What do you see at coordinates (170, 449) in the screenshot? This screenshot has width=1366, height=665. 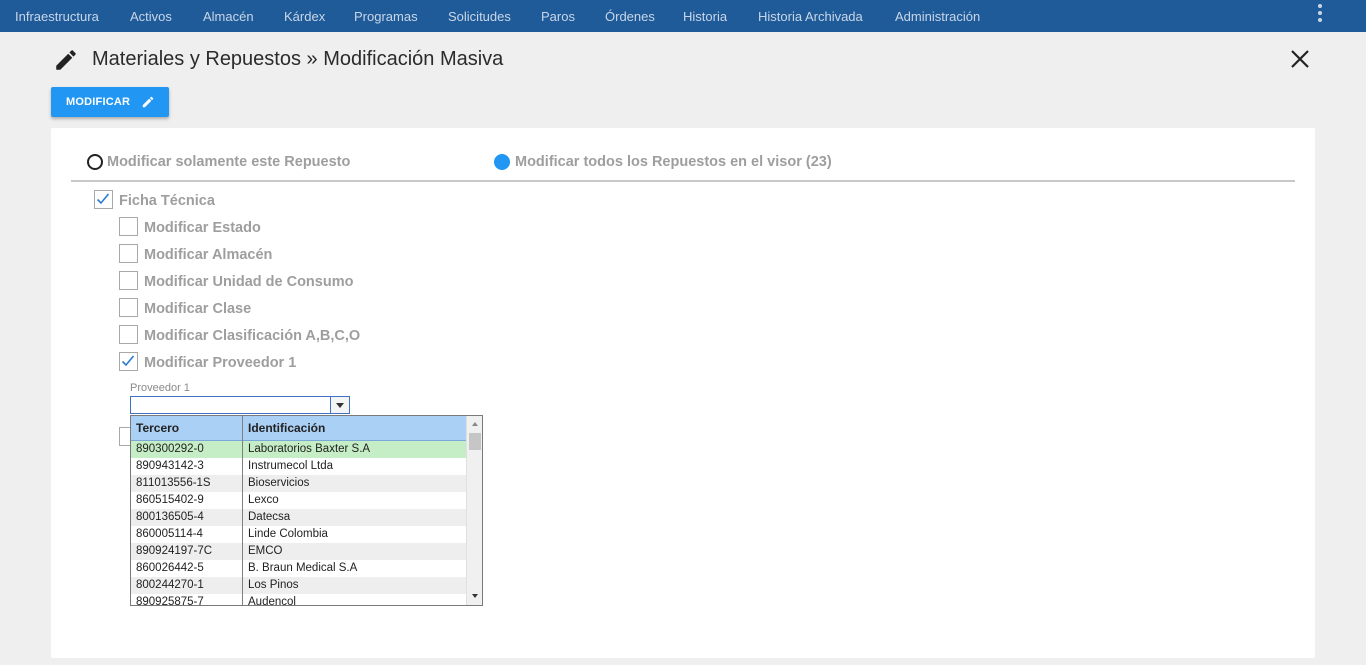 I see `cell-tercero: 890300292-0` at bounding box center [170, 449].